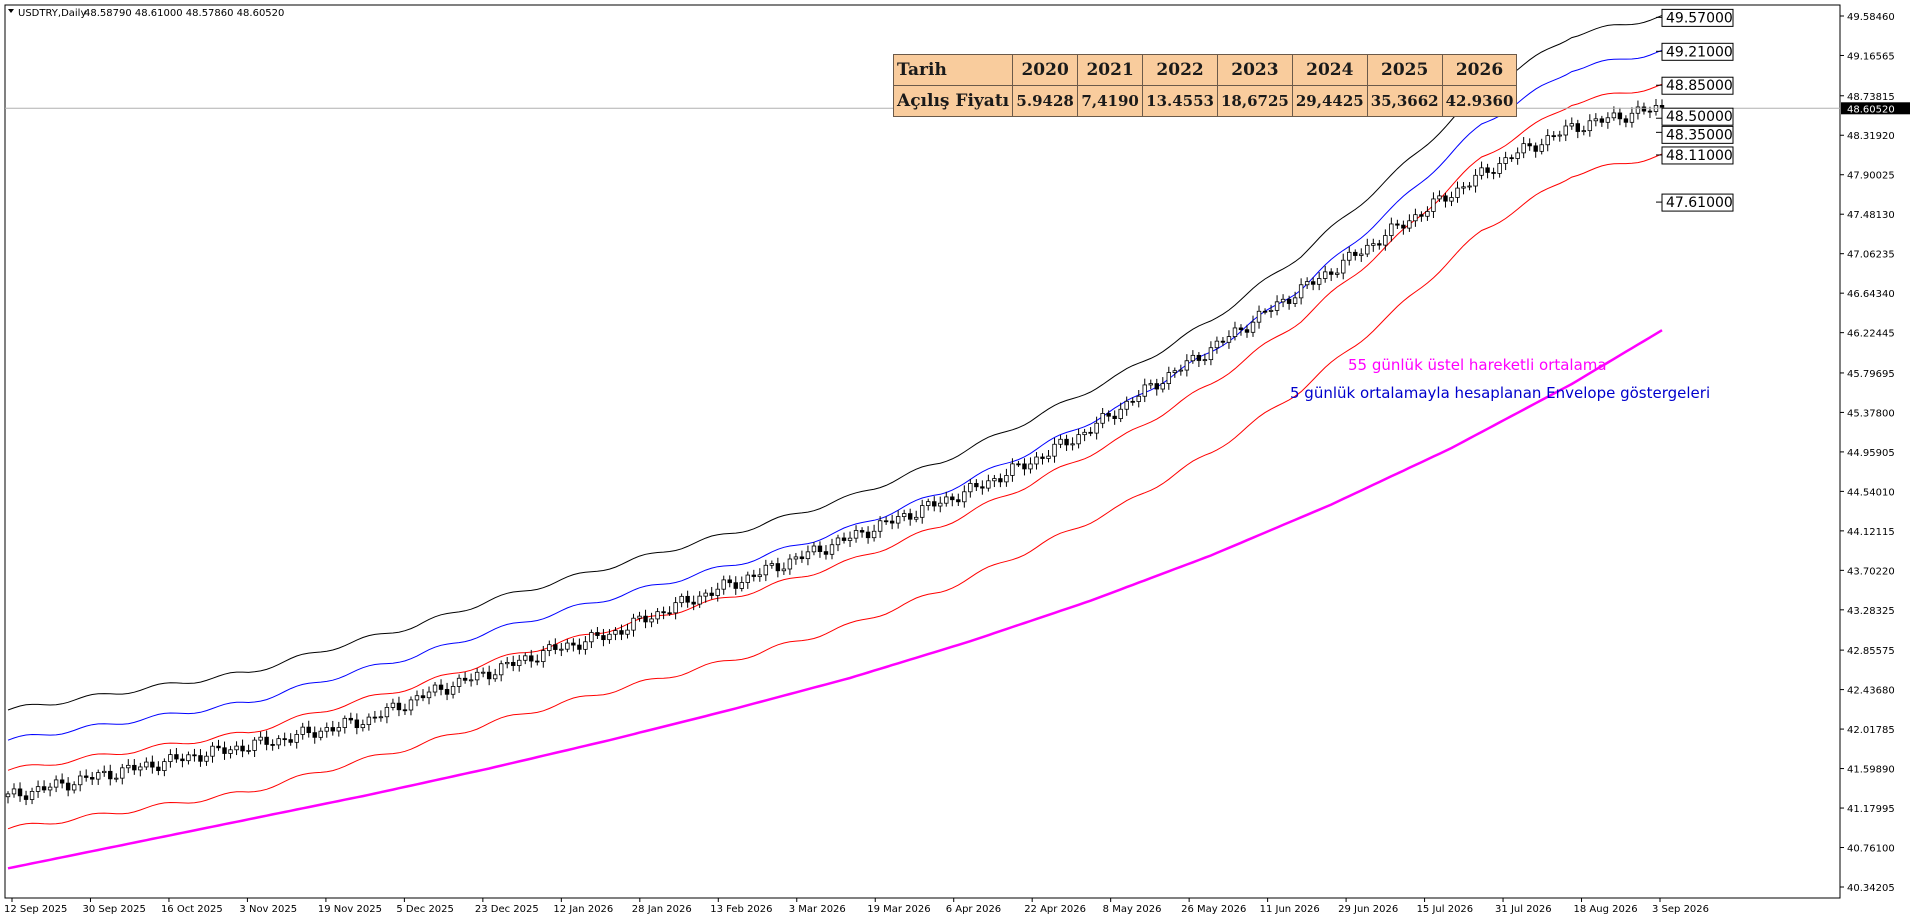 This screenshot has height=922, width=1920. Describe the element at coordinates (35, 909) in the screenshot. I see `x-tick-label: 12 Sep 2025` at that location.